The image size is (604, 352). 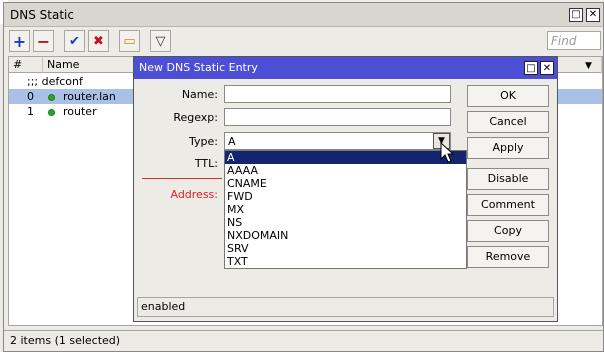 I want to click on type-option-cname: CNAME, so click(x=345, y=183).